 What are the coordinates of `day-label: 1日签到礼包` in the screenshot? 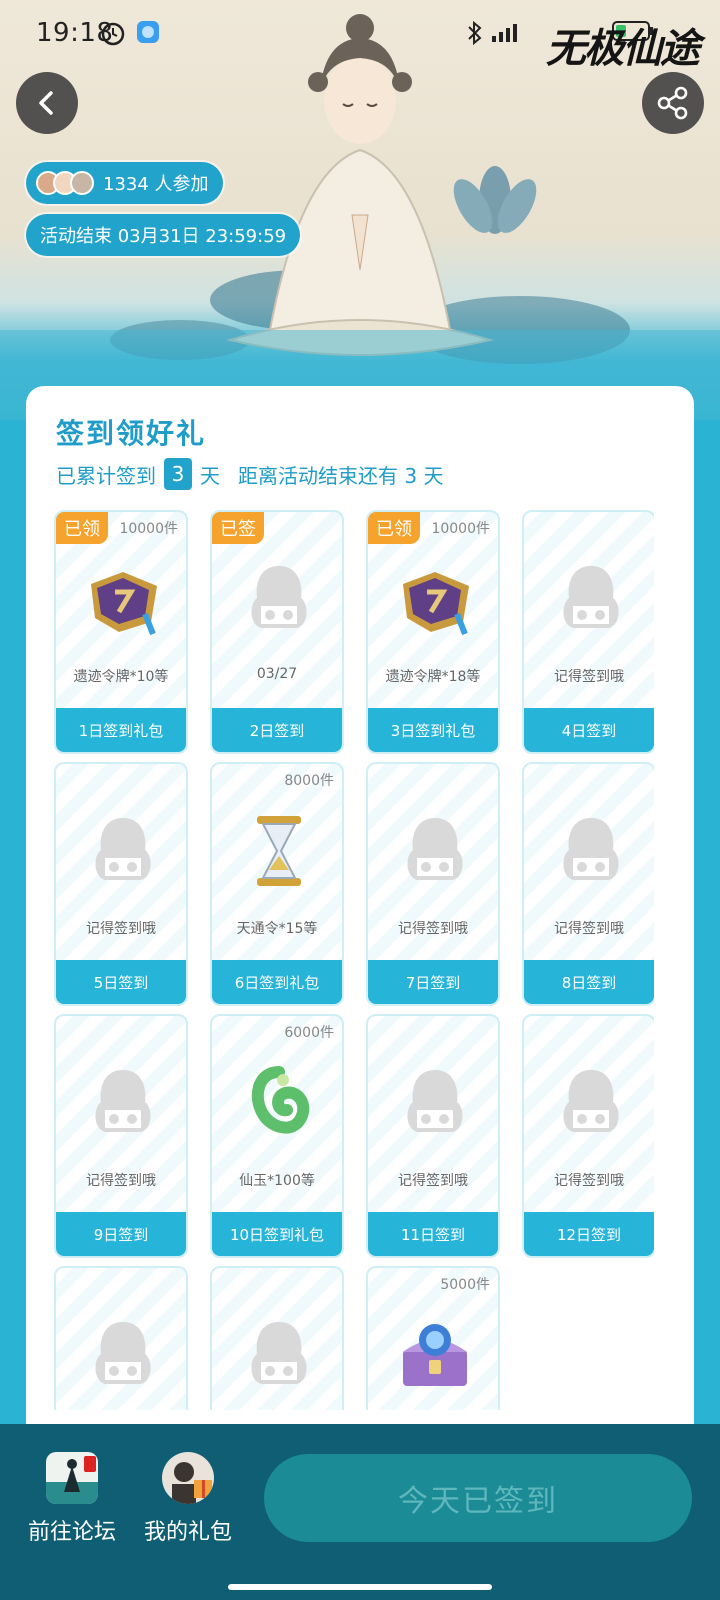 It's located at (121, 730).